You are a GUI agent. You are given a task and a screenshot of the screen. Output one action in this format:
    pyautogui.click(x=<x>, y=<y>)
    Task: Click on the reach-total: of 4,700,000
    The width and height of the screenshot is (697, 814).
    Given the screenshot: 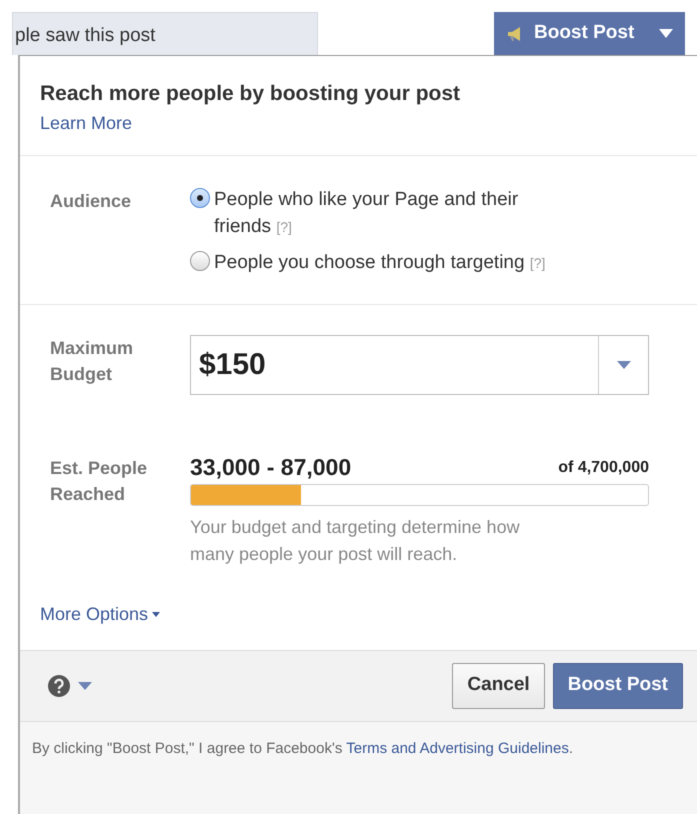 What is the action you would take?
    pyautogui.click(x=603, y=468)
    